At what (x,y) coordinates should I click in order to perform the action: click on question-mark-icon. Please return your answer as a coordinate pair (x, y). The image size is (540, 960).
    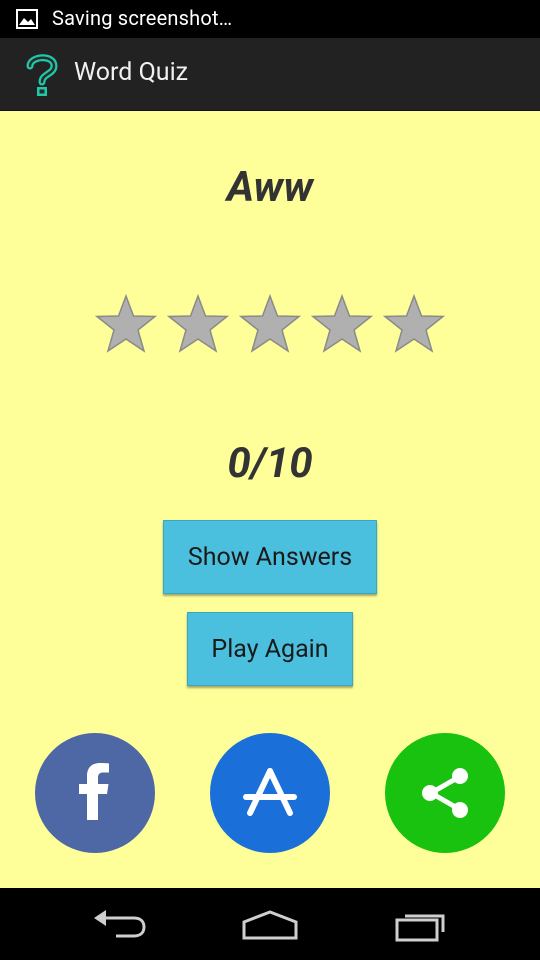
    Looking at the image, I should click on (42, 76).